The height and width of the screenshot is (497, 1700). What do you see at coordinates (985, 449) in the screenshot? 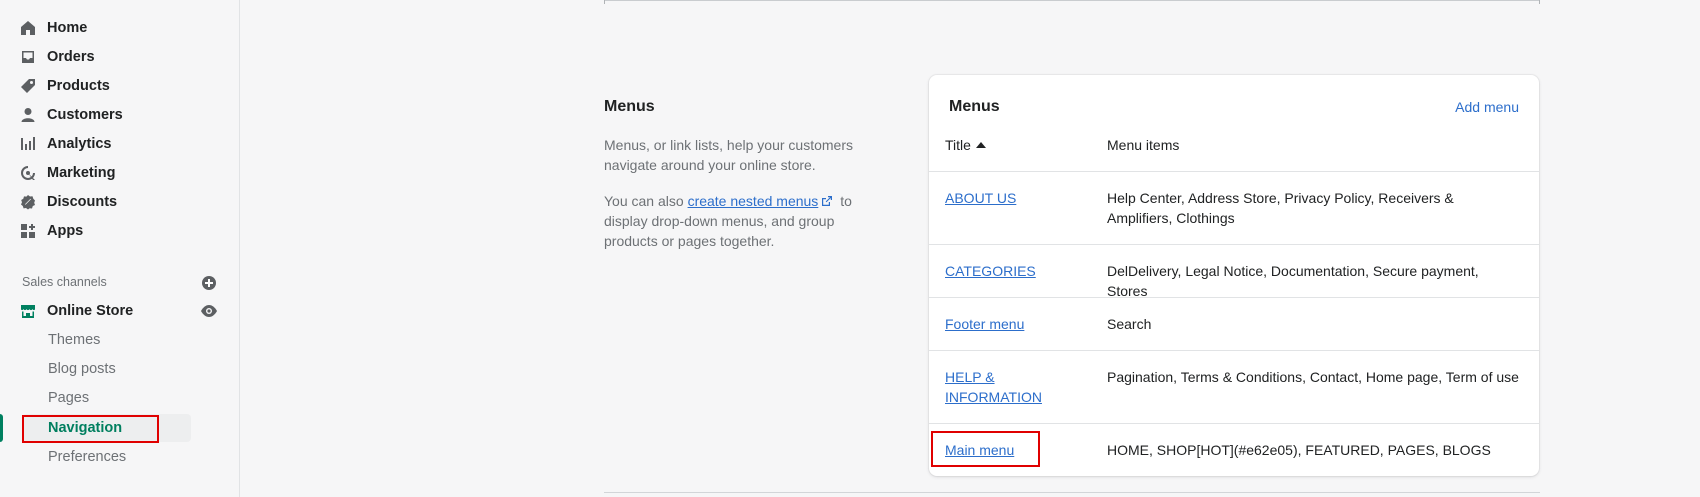
I see `highlight-box-main-menu` at bounding box center [985, 449].